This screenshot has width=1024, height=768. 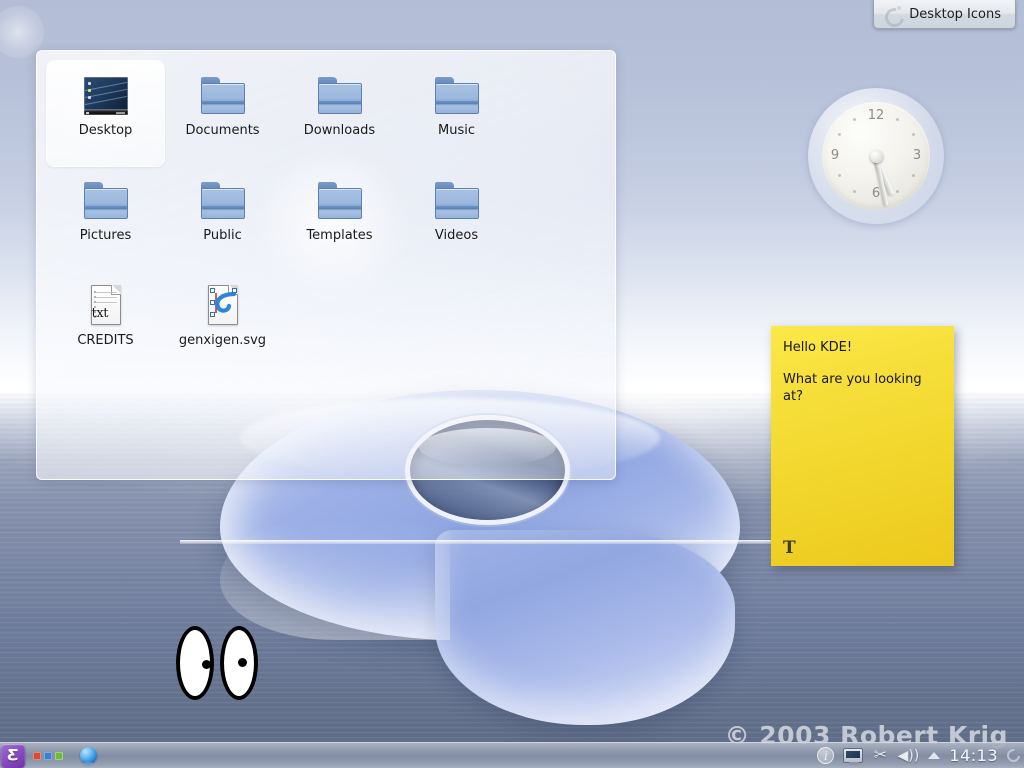 I want to click on arrow-up-icon, so click(x=934, y=755).